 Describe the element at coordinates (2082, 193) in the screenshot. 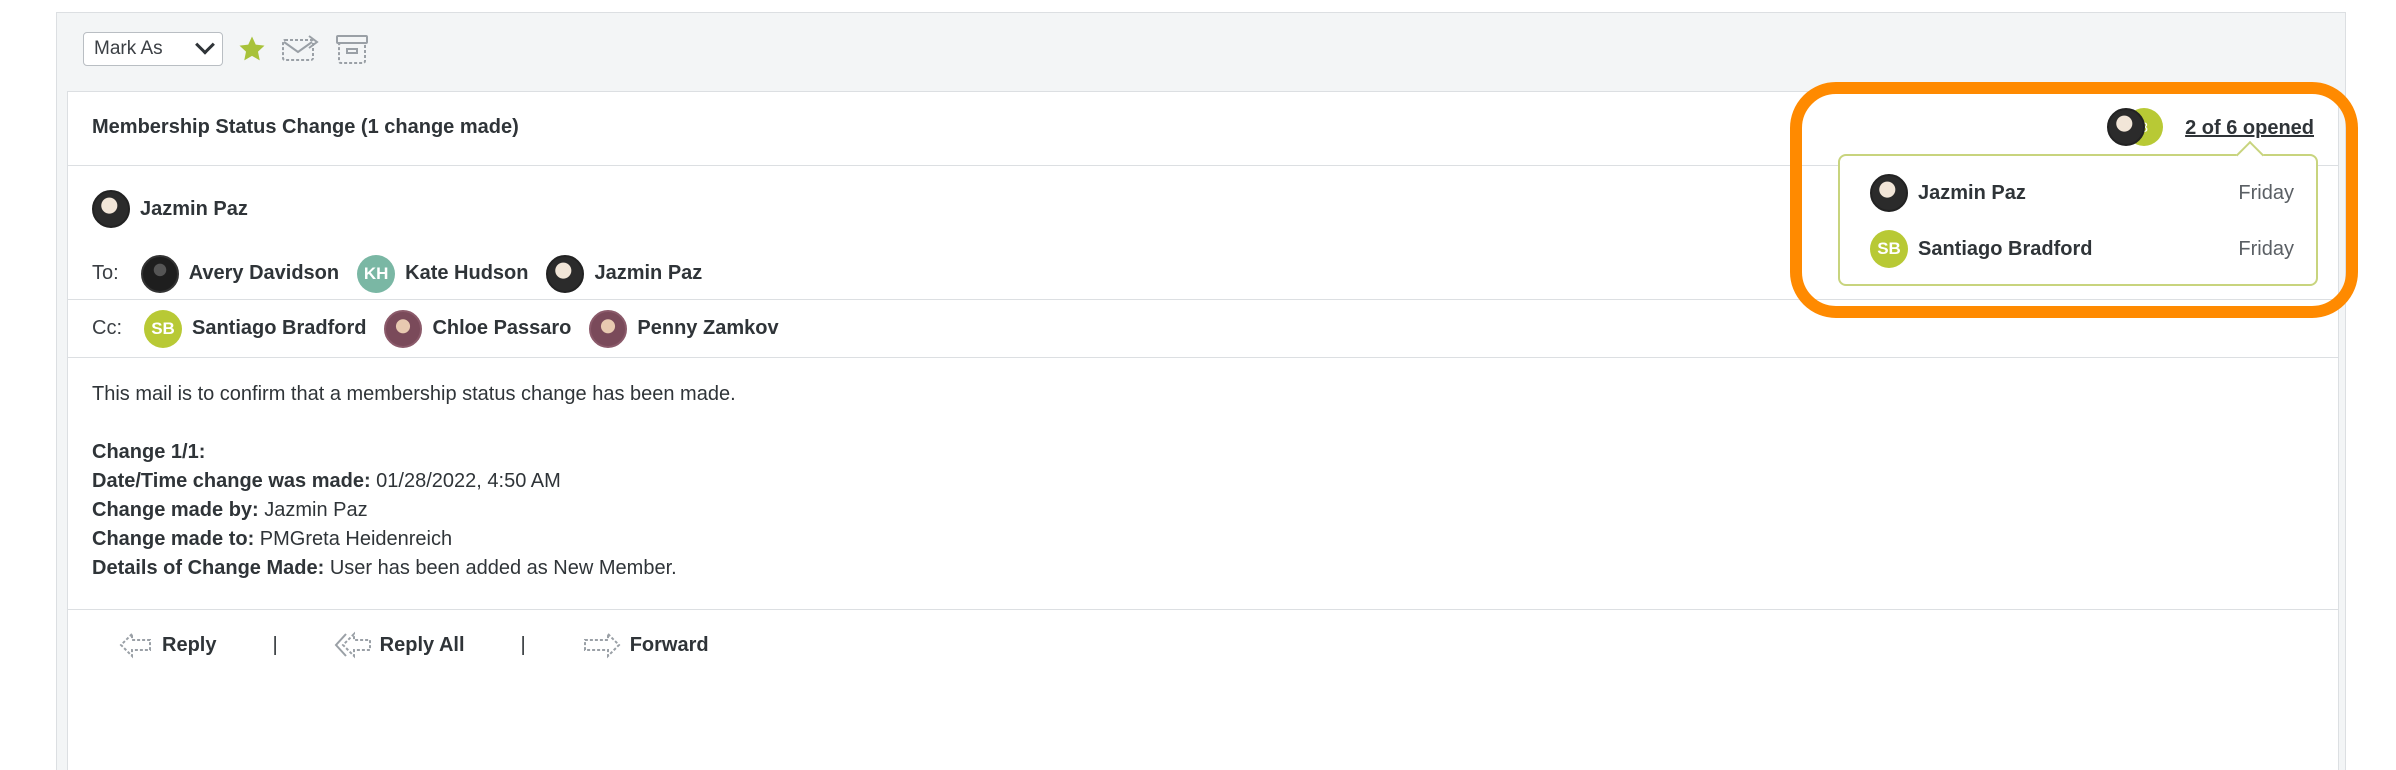

I see `reader-row: Jazmin Paz Friday` at that location.